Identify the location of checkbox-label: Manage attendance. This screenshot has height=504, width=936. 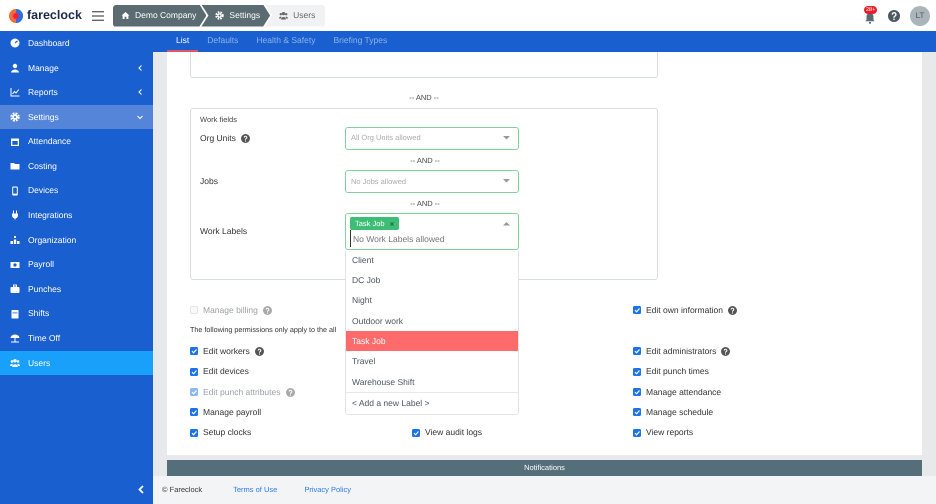
(684, 392).